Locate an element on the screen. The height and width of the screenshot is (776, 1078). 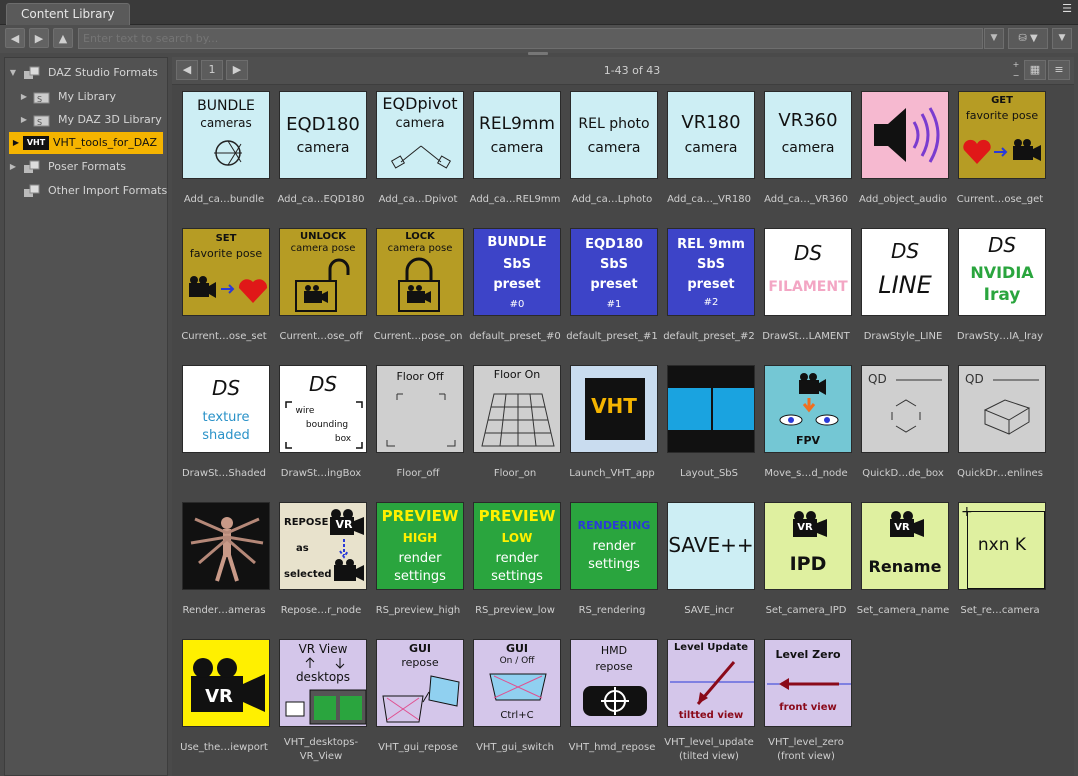
item-name: DrawSt…ingBox is located at coordinates (321, 473).